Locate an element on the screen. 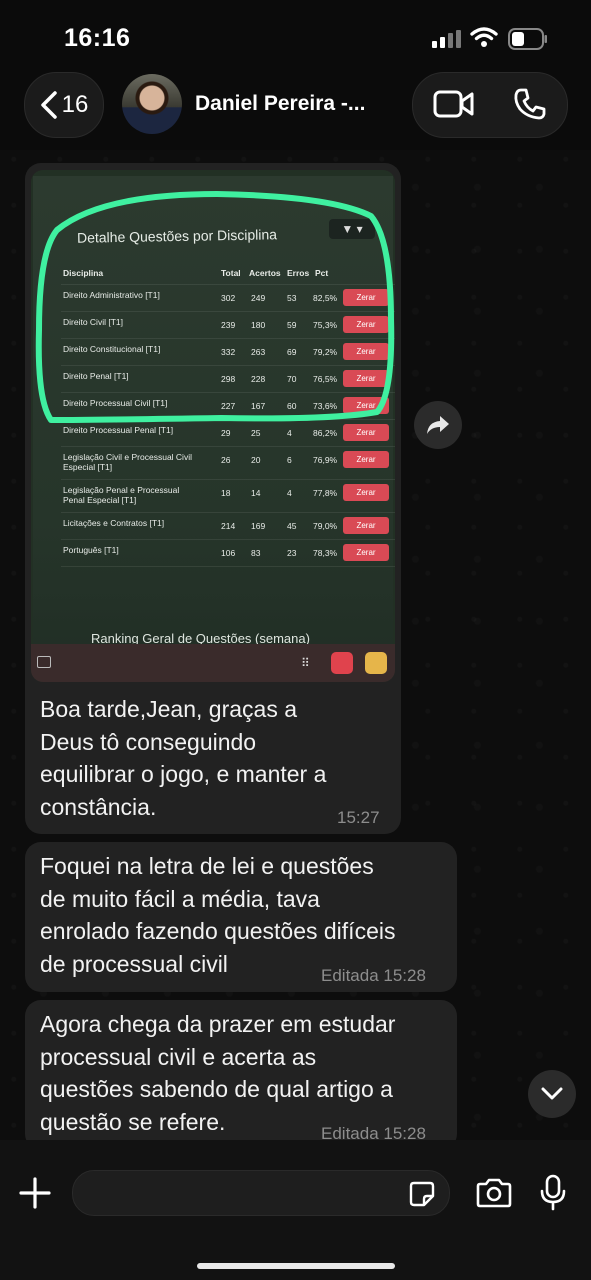 This screenshot has height=1280, width=591. message-input is located at coordinates (261, 1193).